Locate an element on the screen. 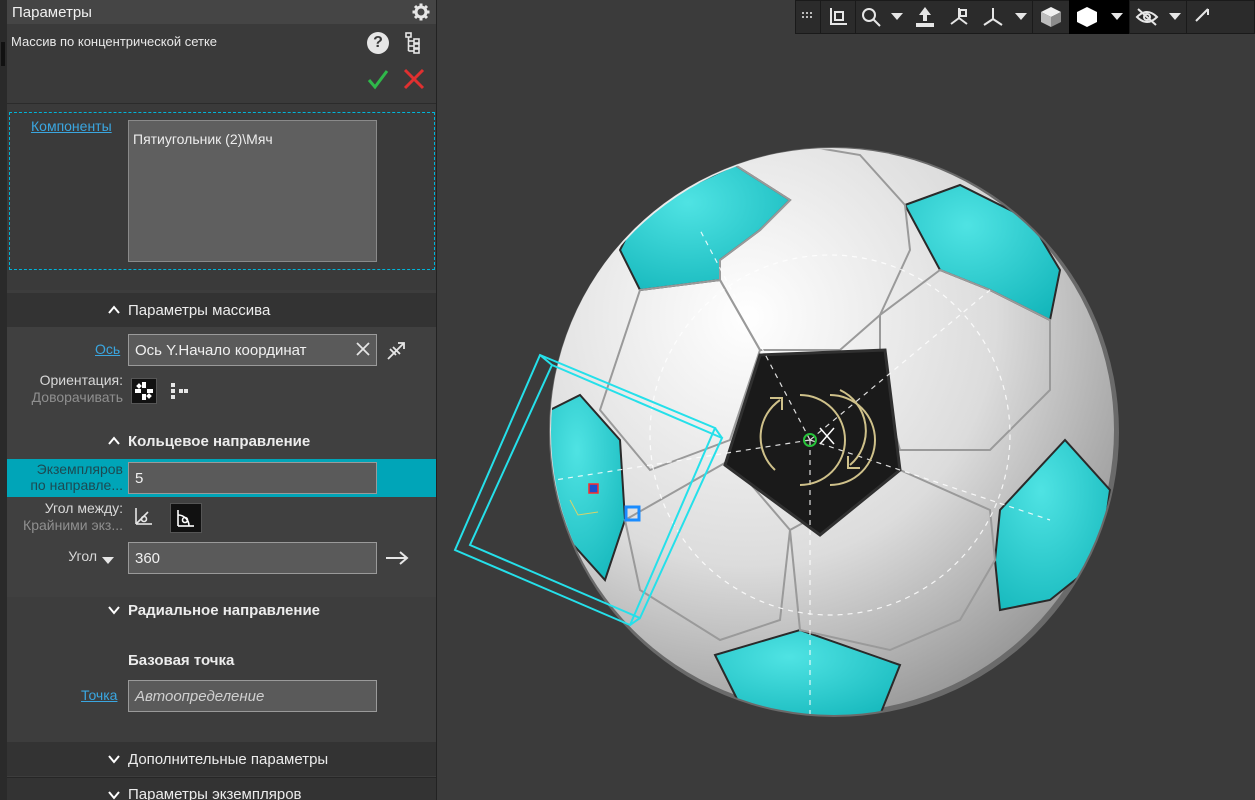  axis-field: Ось Y.Начало координат is located at coordinates (252, 350).